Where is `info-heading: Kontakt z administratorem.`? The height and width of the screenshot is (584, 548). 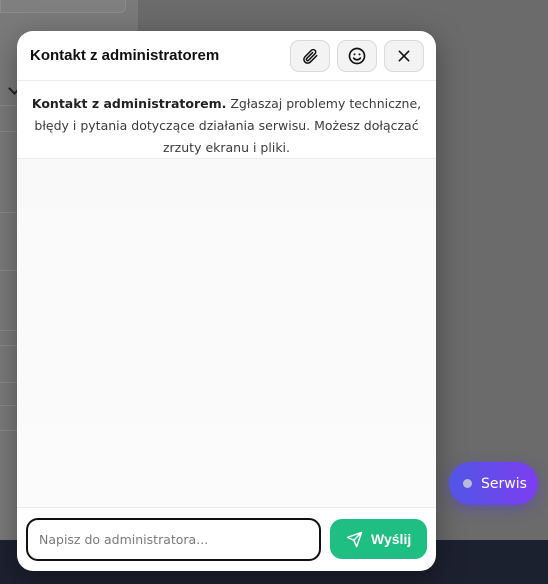
info-heading: Kontakt z administratorem. is located at coordinates (129, 103).